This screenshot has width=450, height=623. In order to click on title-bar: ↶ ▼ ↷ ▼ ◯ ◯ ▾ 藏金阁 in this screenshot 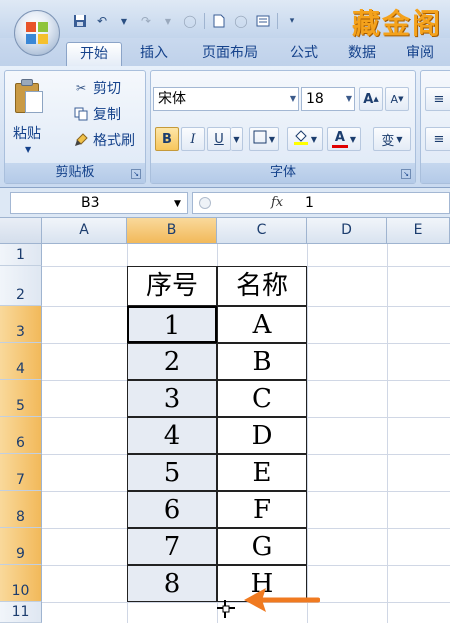, I will do `click(225, 20)`.